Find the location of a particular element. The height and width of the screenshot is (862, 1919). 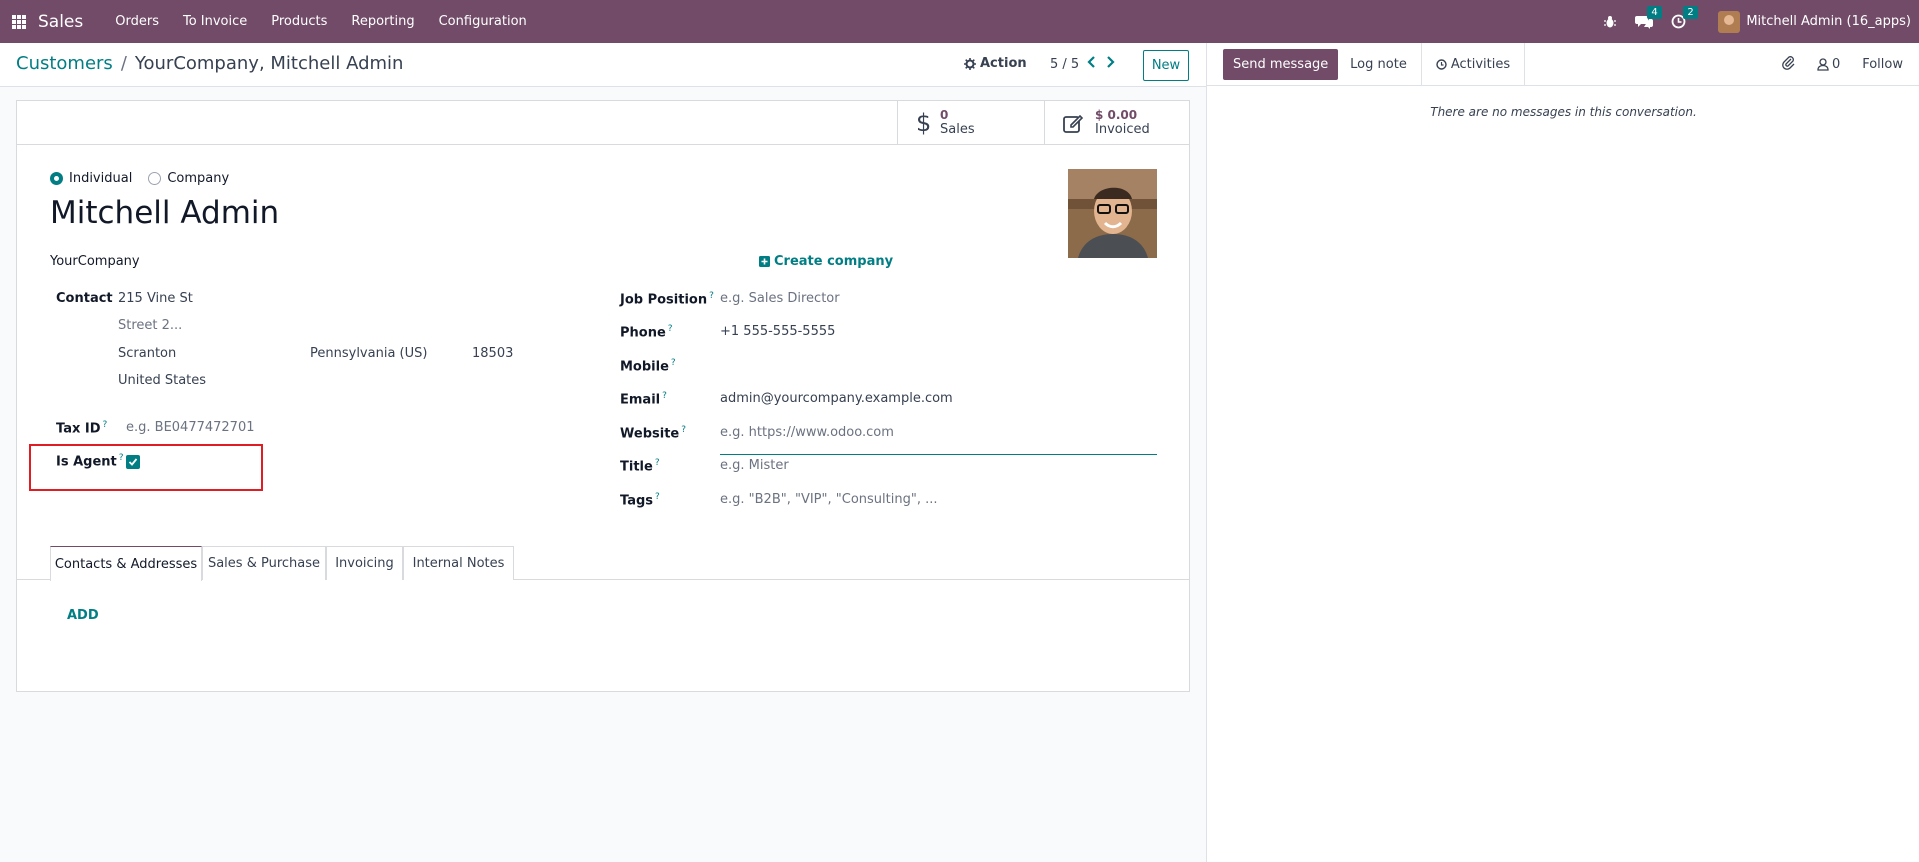

website-label: Website? is located at coordinates (653, 433).